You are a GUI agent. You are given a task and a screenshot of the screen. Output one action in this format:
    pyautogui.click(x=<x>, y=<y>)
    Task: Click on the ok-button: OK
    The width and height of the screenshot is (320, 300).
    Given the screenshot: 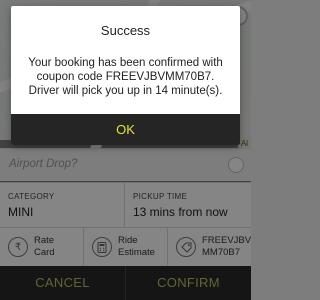 What is the action you would take?
    pyautogui.click(x=125, y=129)
    